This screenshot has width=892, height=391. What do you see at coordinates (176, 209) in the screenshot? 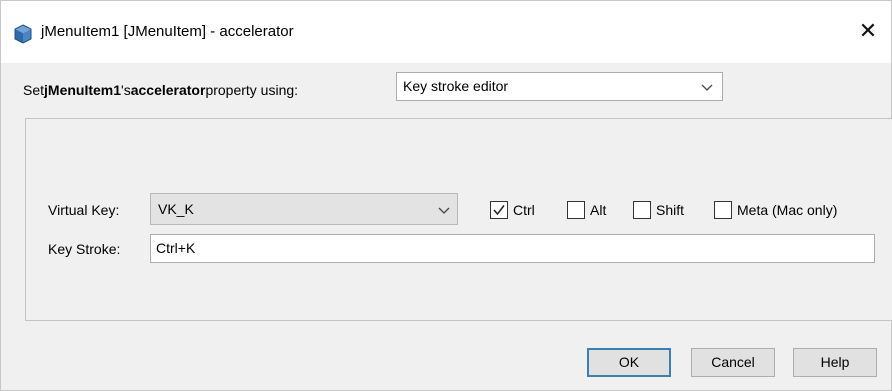
I see `virtual-key-value: VK_K` at bounding box center [176, 209].